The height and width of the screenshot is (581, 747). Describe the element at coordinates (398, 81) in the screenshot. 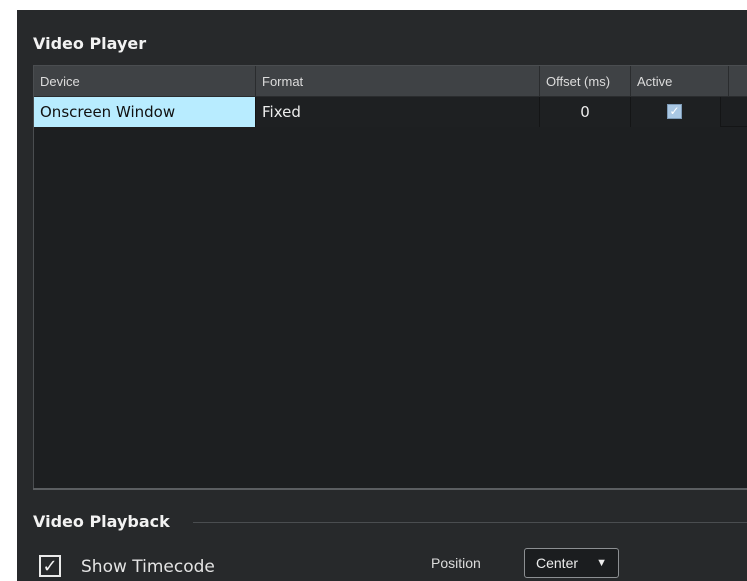

I see `column-header-format: Format` at that location.